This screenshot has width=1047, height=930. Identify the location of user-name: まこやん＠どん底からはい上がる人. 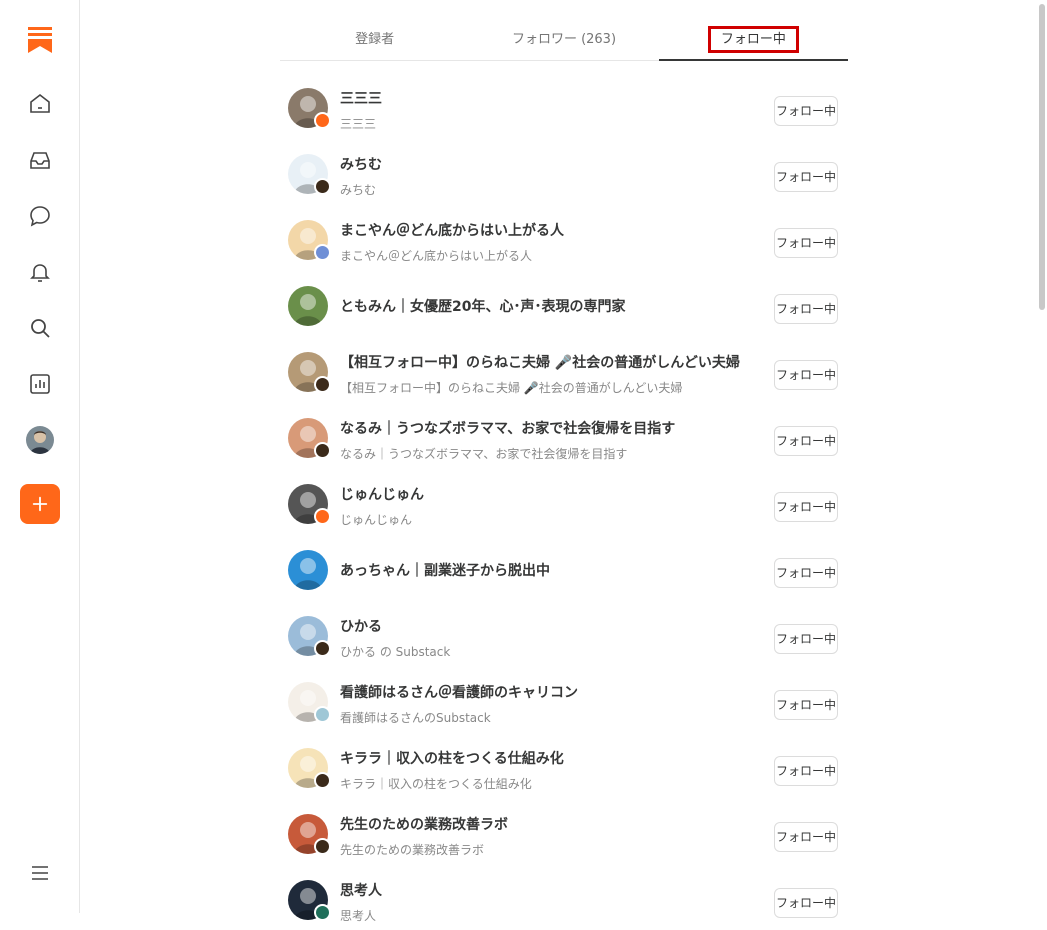
(452, 230).